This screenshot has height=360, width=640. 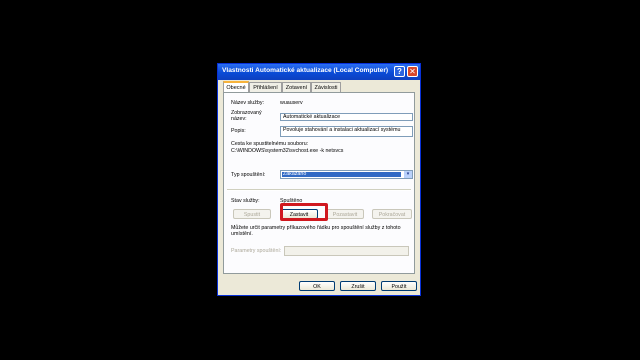 What do you see at coordinates (256, 251) in the screenshot?
I see `params-label: Parametry spouštění:` at bounding box center [256, 251].